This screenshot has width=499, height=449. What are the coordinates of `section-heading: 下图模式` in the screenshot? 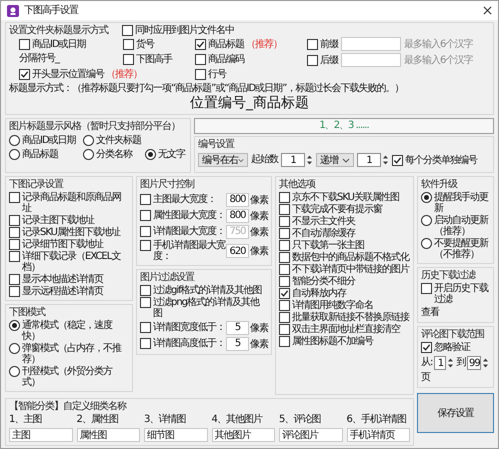 It's located at (27, 312).